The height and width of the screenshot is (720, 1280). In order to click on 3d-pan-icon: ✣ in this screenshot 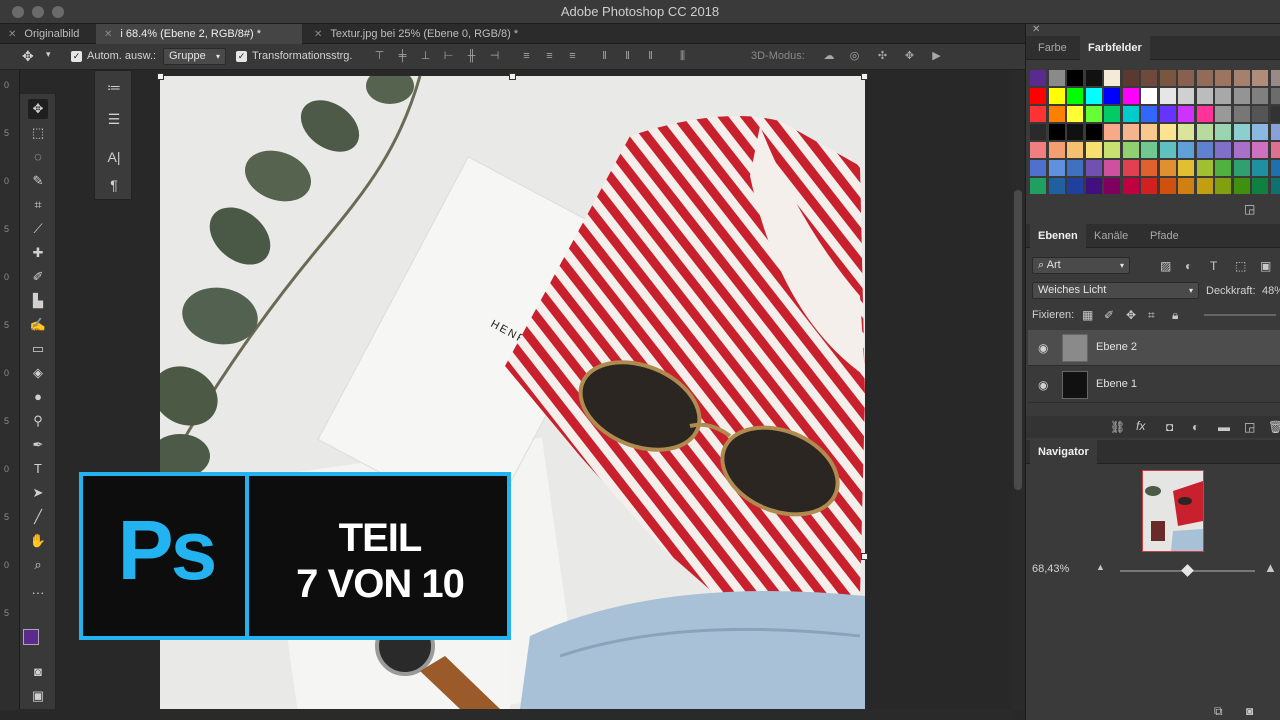, I will do `click(882, 56)`.